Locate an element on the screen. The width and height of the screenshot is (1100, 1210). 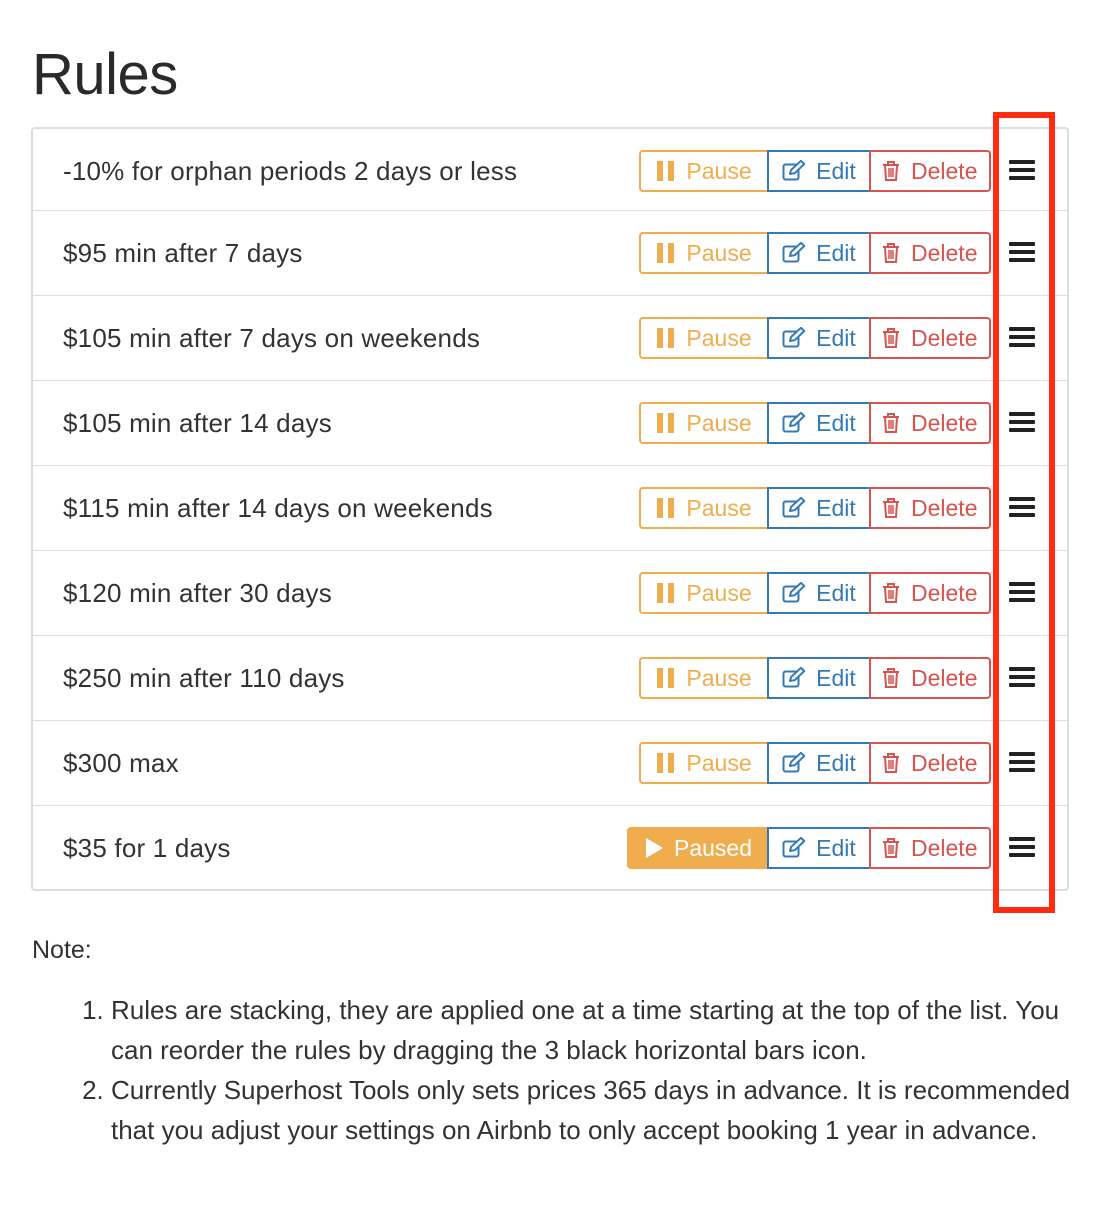
rule-label: $105 min after 7 days on weekends is located at coordinates (272, 338).